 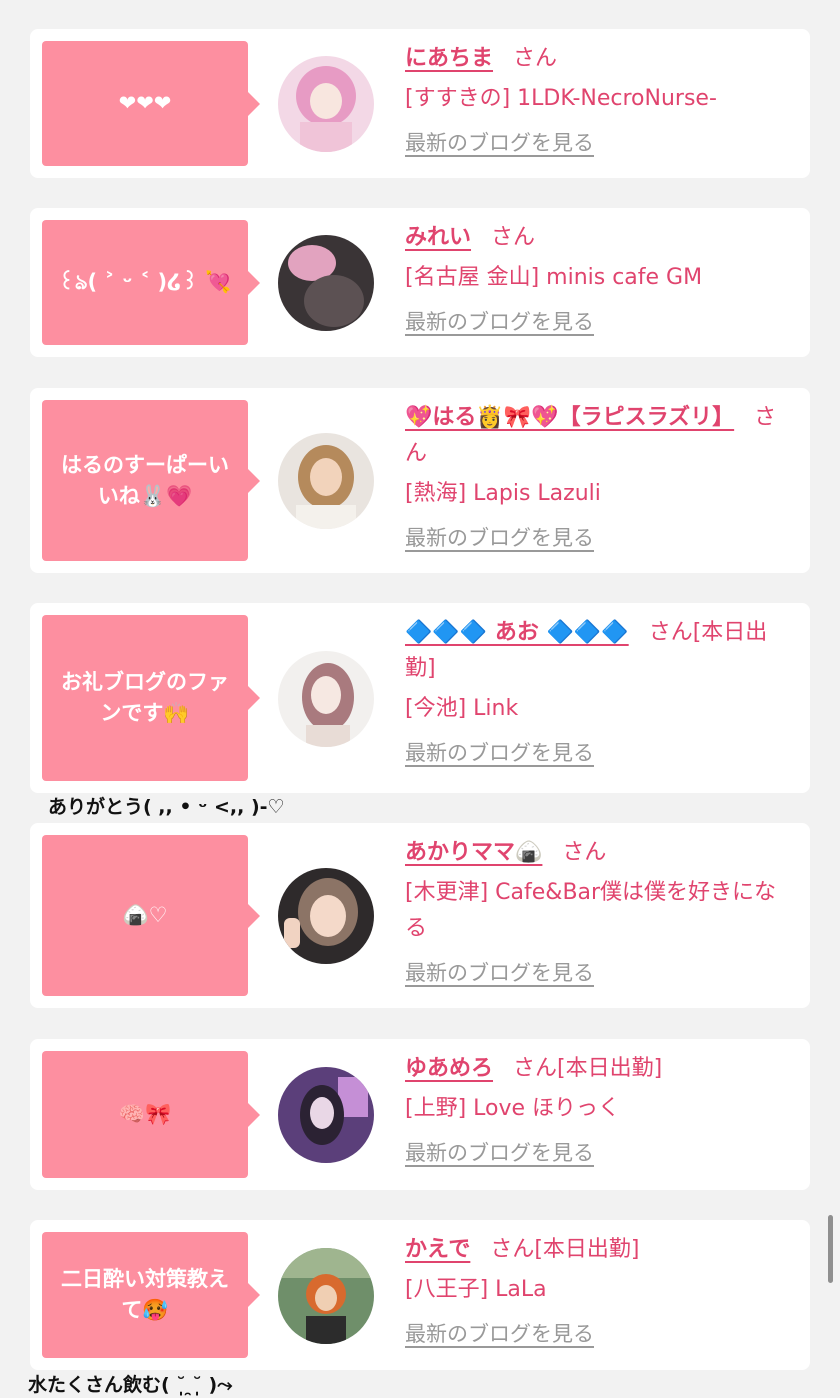 What do you see at coordinates (561, 98) in the screenshot?
I see `shop-label: [すすきの] 1LDK-NecroNurse-` at bounding box center [561, 98].